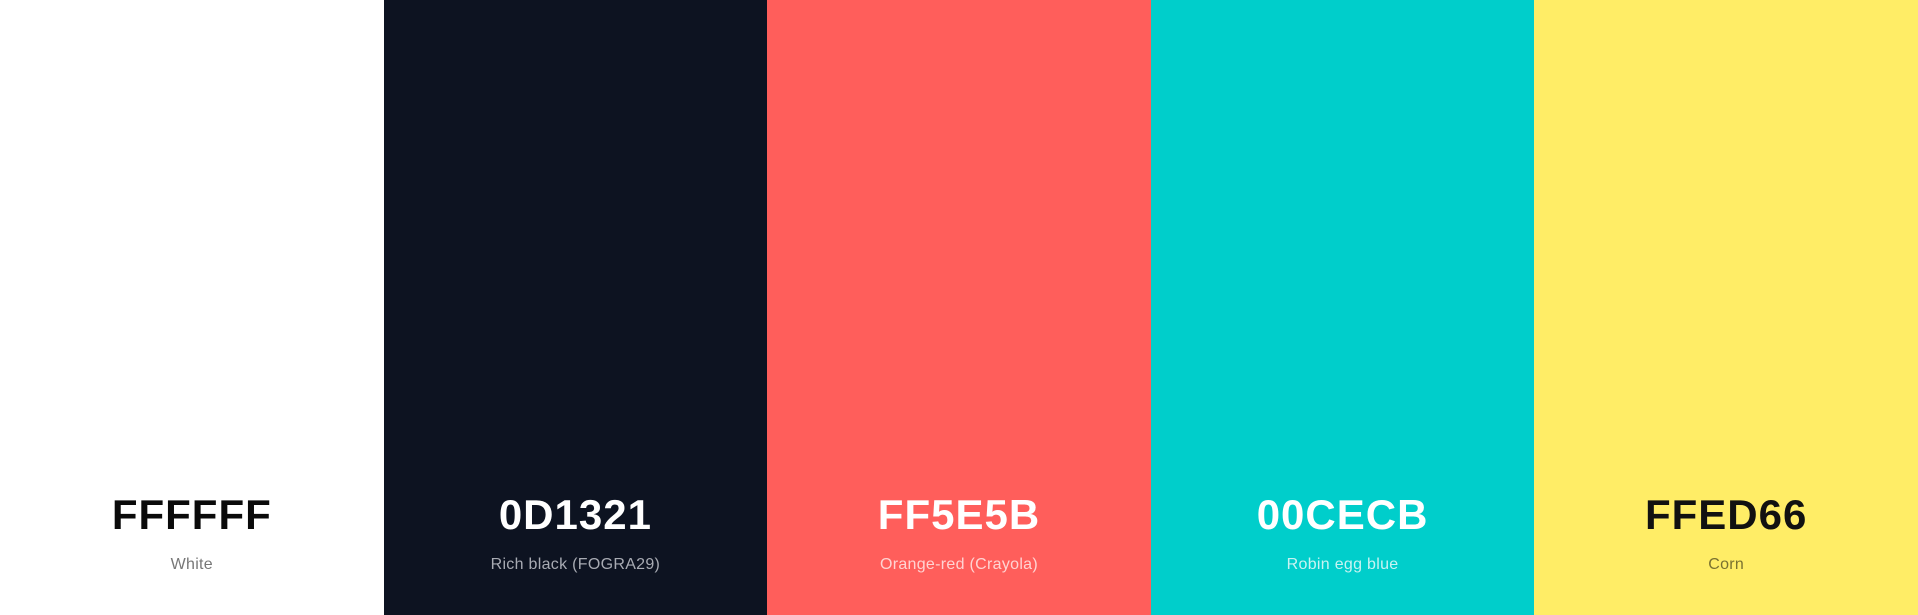 This screenshot has height=615, width=1918. What do you see at coordinates (575, 564) in the screenshot?
I see `color-name: Rich black (FOGRA29)` at bounding box center [575, 564].